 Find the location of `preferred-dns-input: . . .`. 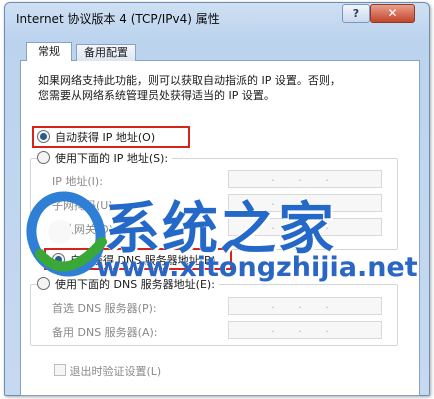

preferred-dns-input: . . . is located at coordinates (305, 306).